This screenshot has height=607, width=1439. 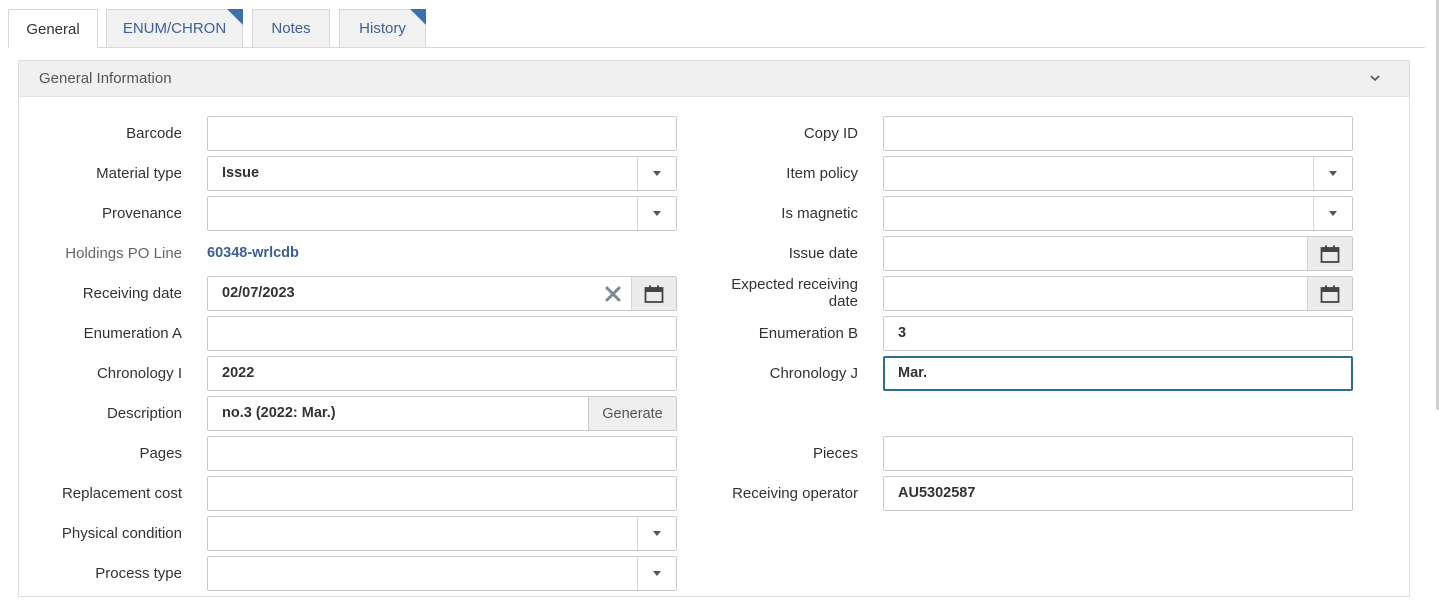 I want to click on is-magnetic-select, so click(x=1118, y=213).